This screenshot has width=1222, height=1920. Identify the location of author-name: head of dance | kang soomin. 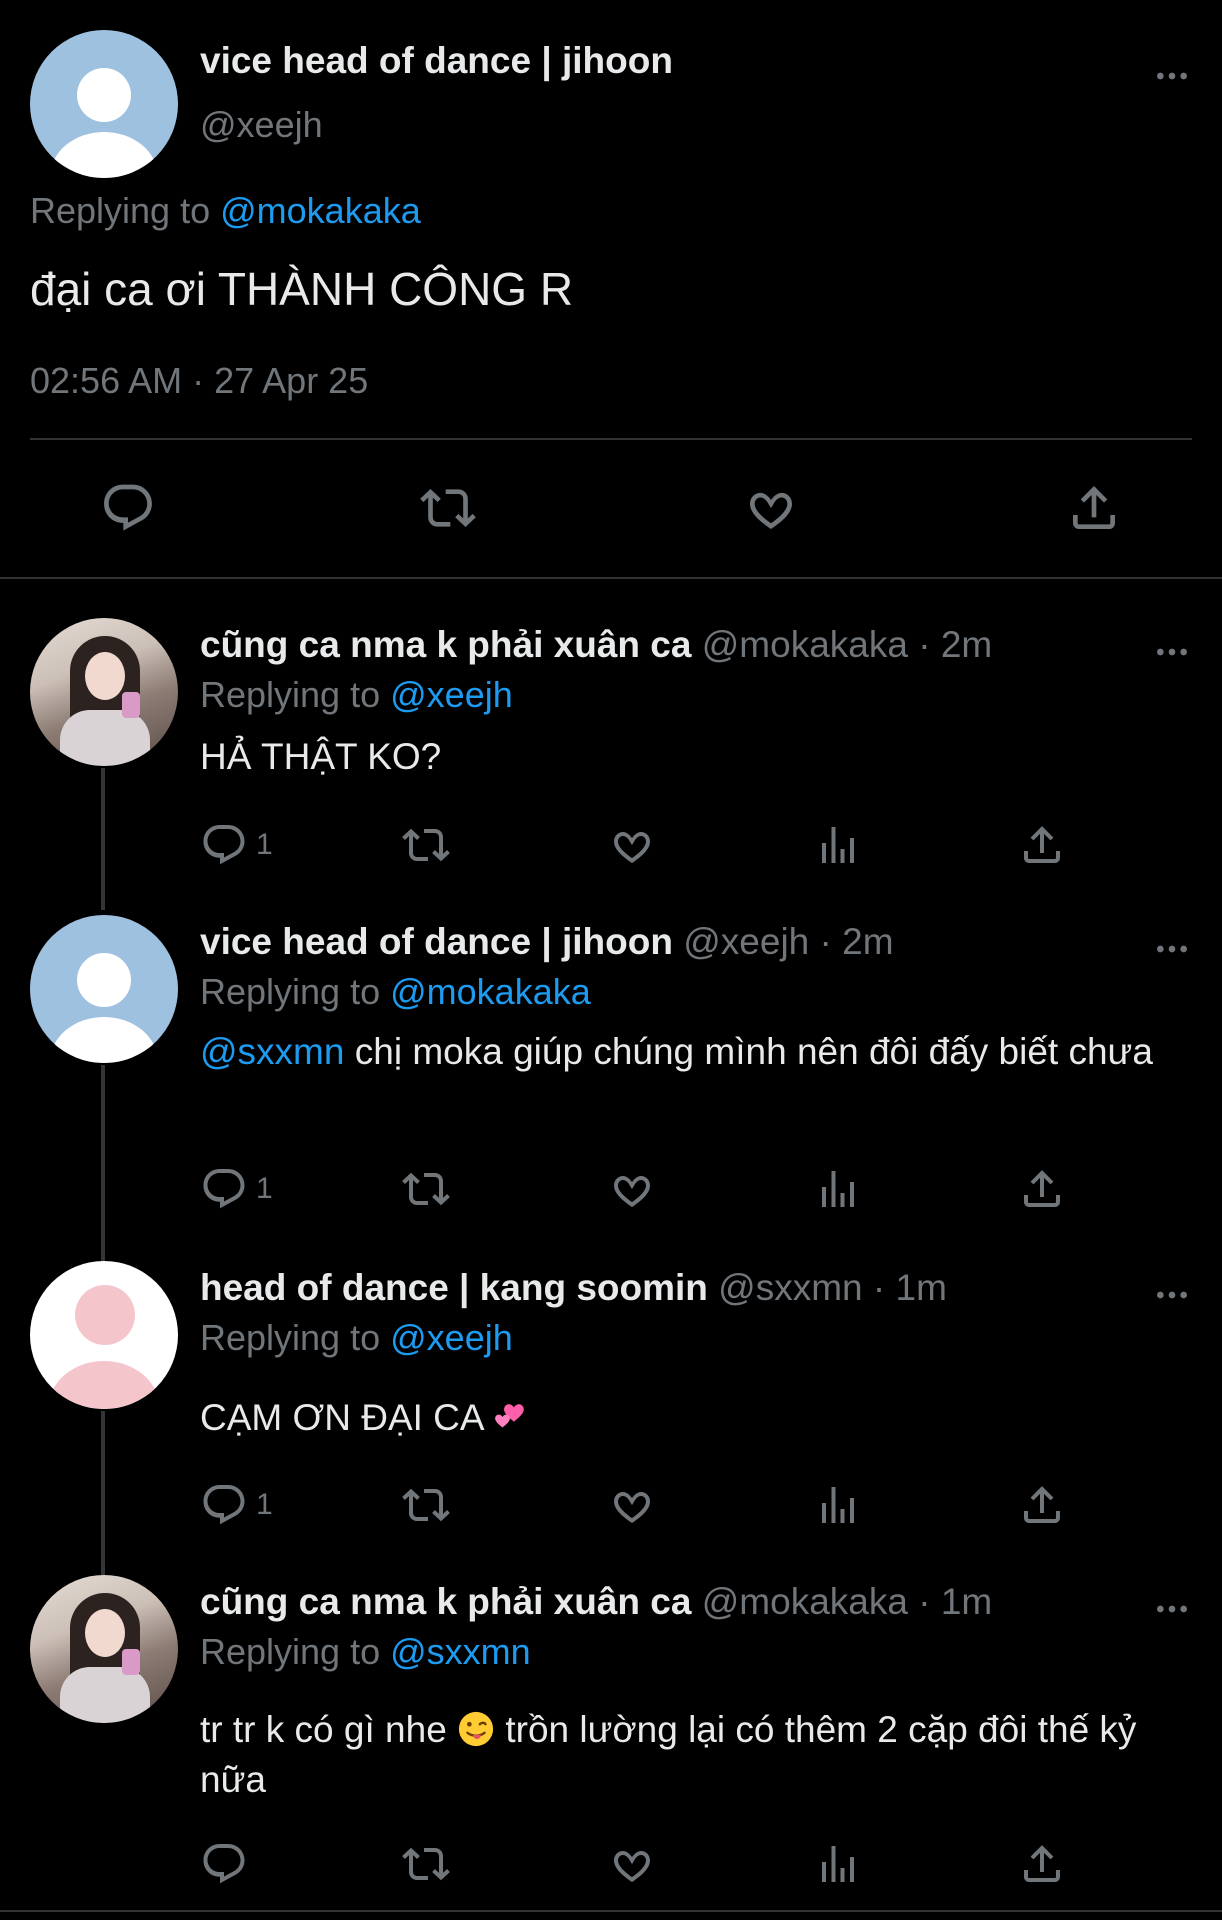
(454, 1287).